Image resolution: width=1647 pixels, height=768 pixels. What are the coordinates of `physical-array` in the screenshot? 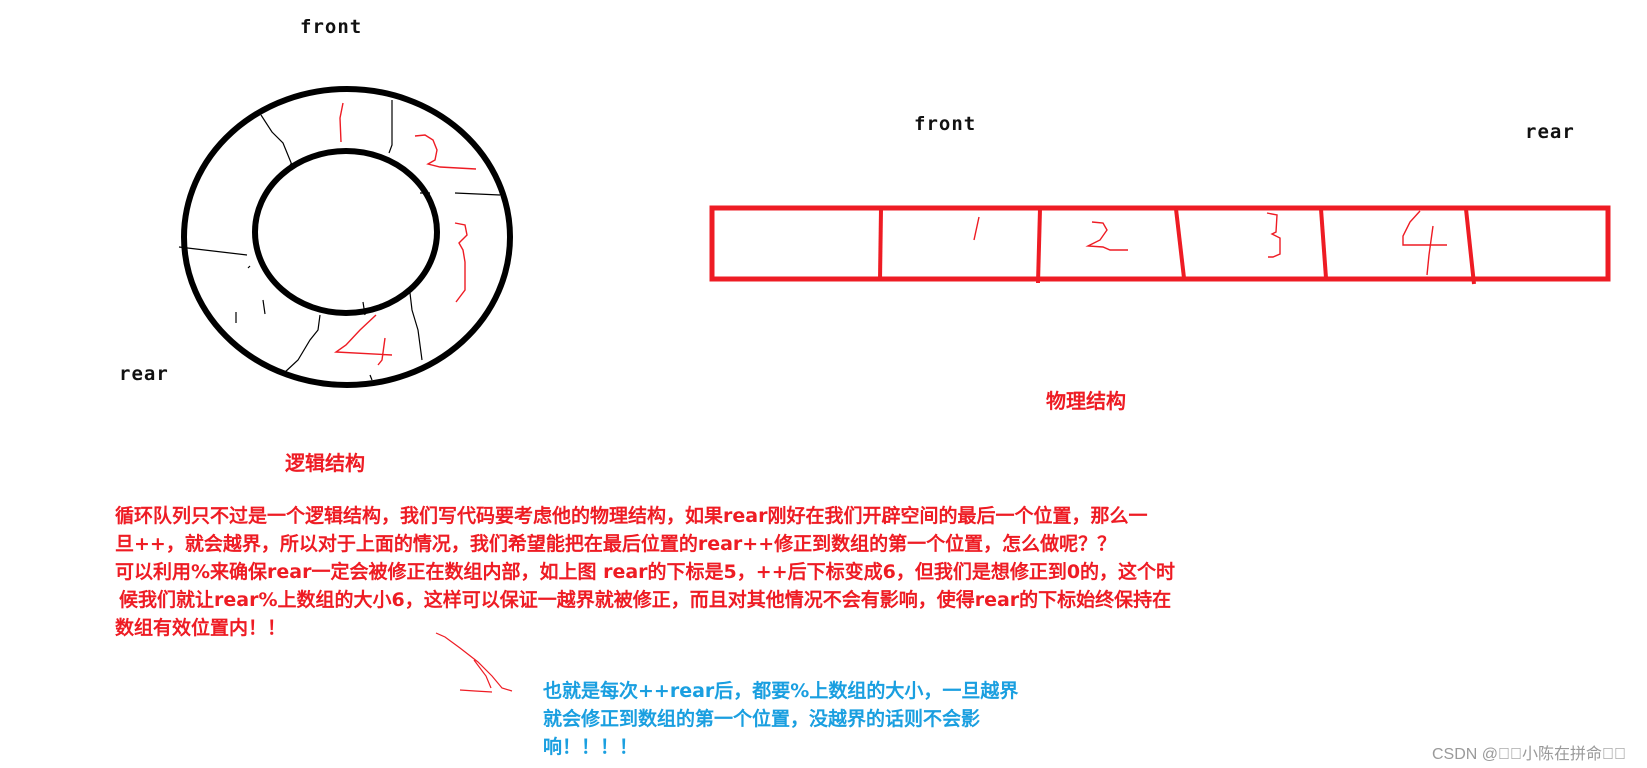 It's located at (1160, 245).